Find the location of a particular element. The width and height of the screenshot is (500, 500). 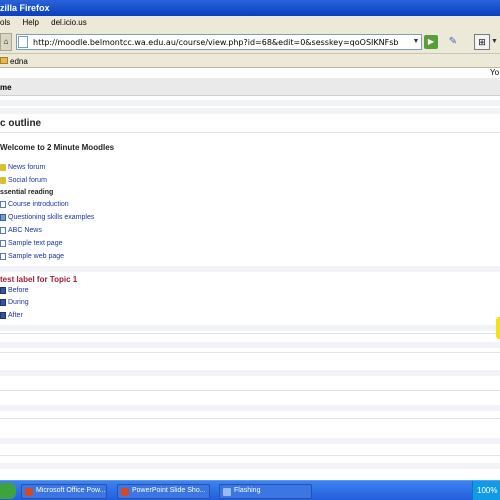

url-dropdown-icon: ▼ is located at coordinates (416, 42).